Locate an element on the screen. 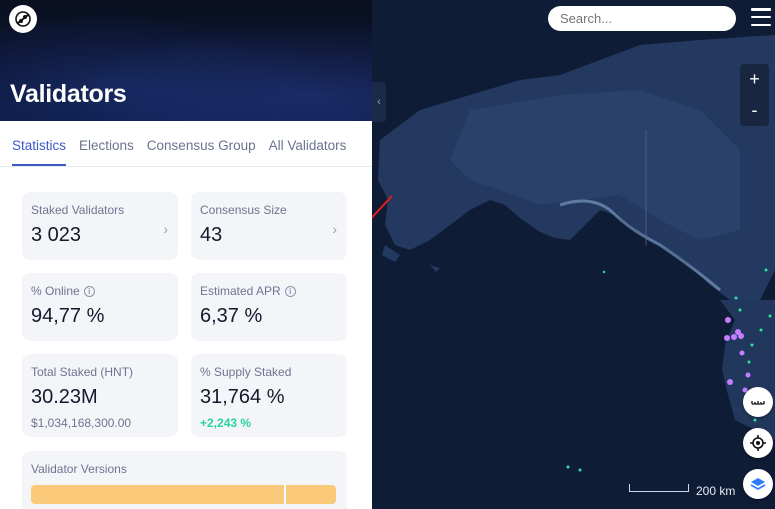 This screenshot has height=509, width=775. tab-statistics: Statistics is located at coordinates (39, 152).